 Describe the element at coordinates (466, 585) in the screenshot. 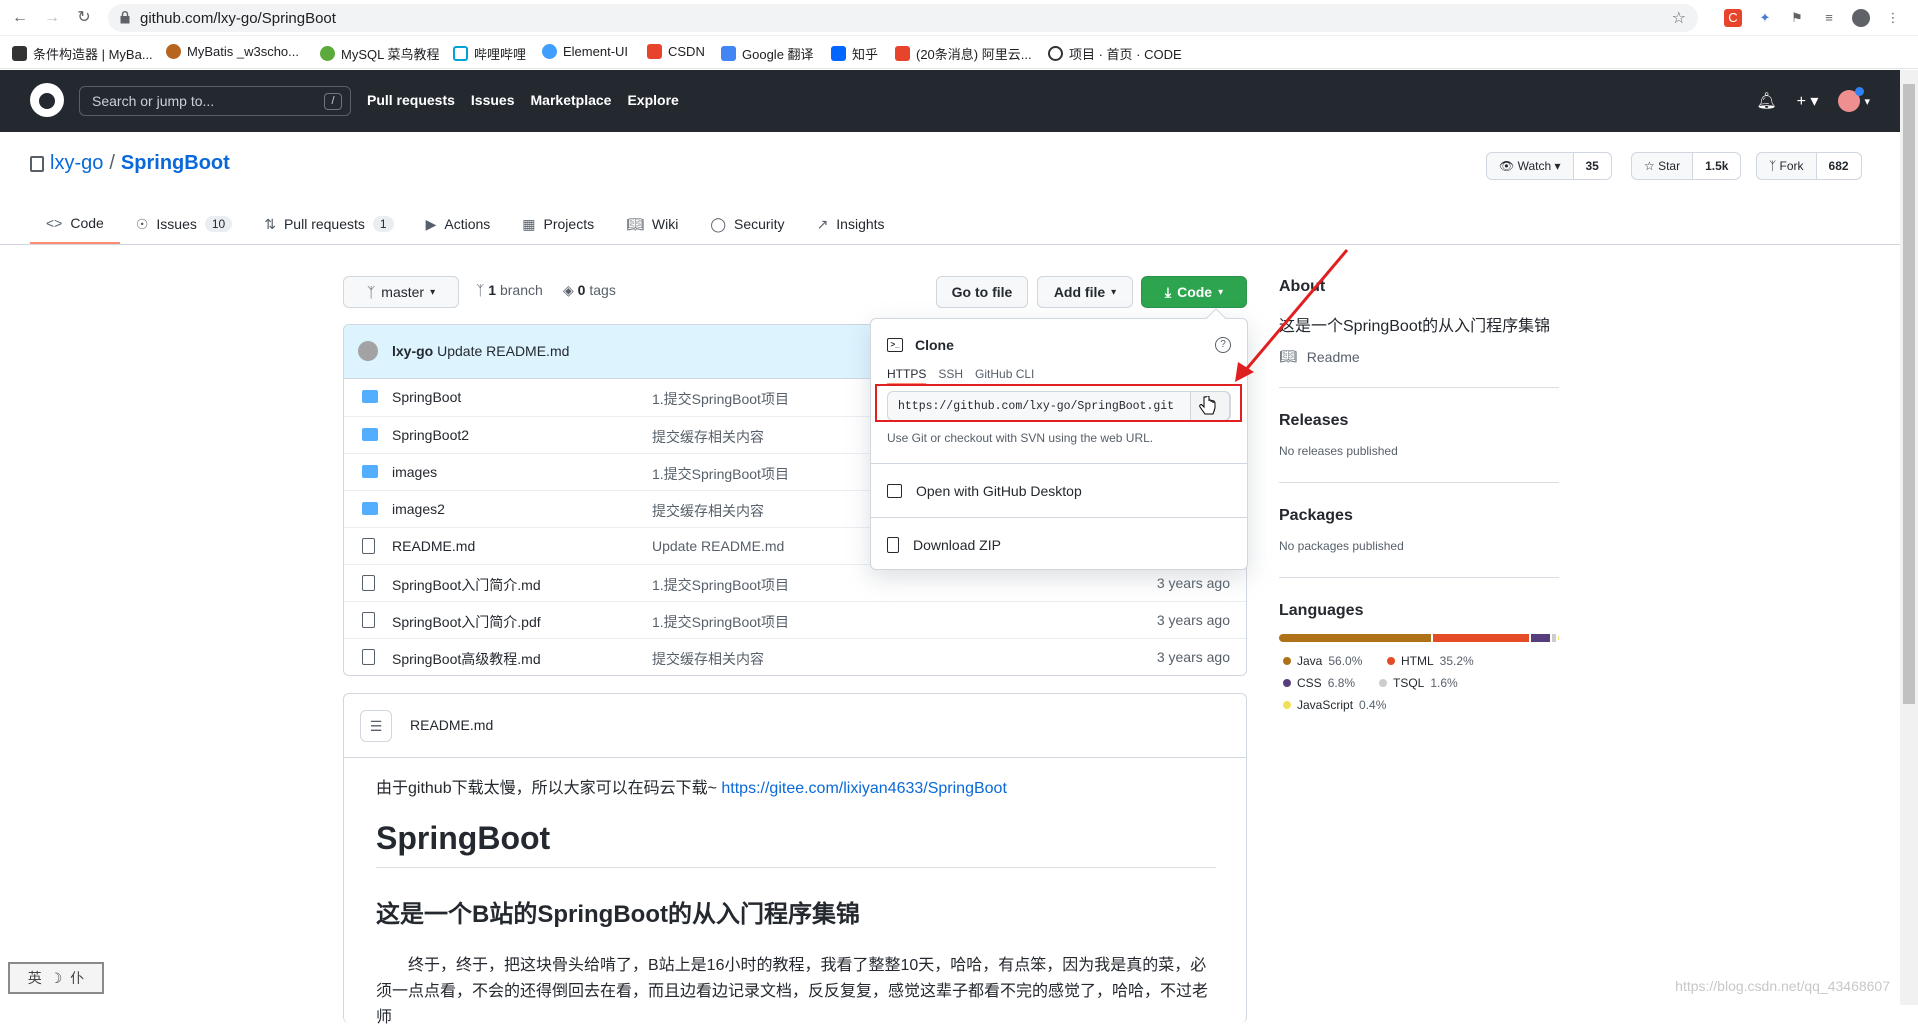

I see `file-name: SpringBoot入门简介.md` at that location.